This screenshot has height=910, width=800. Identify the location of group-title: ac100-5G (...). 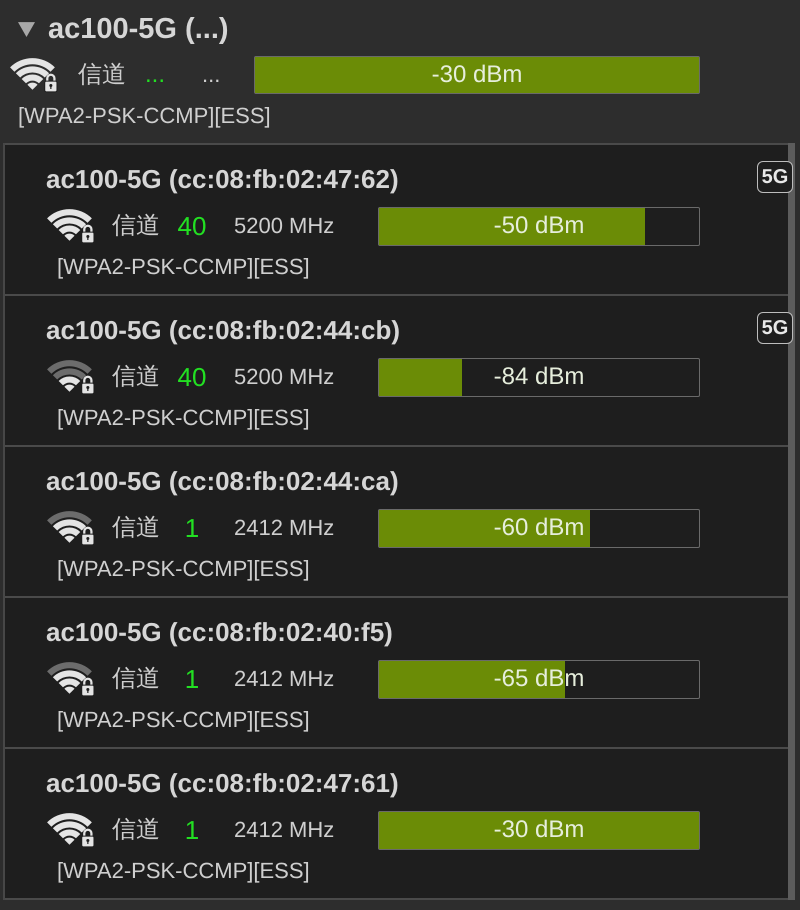
(138, 29).